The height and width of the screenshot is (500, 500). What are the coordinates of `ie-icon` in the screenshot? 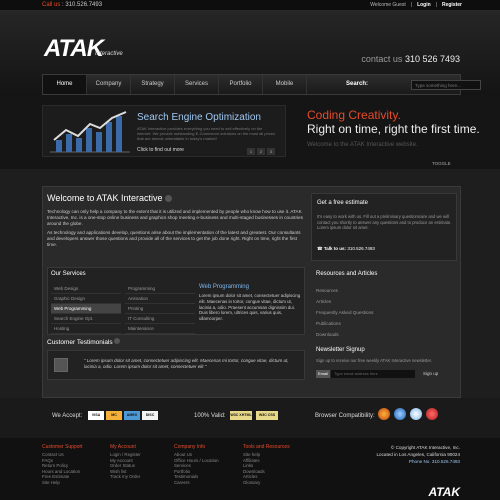 It's located at (400, 414).